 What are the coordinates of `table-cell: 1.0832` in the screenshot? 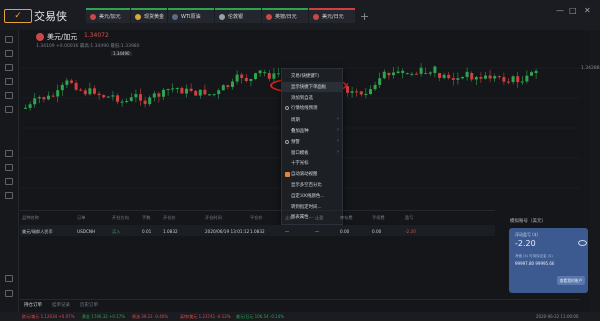 It's located at (257, 231).